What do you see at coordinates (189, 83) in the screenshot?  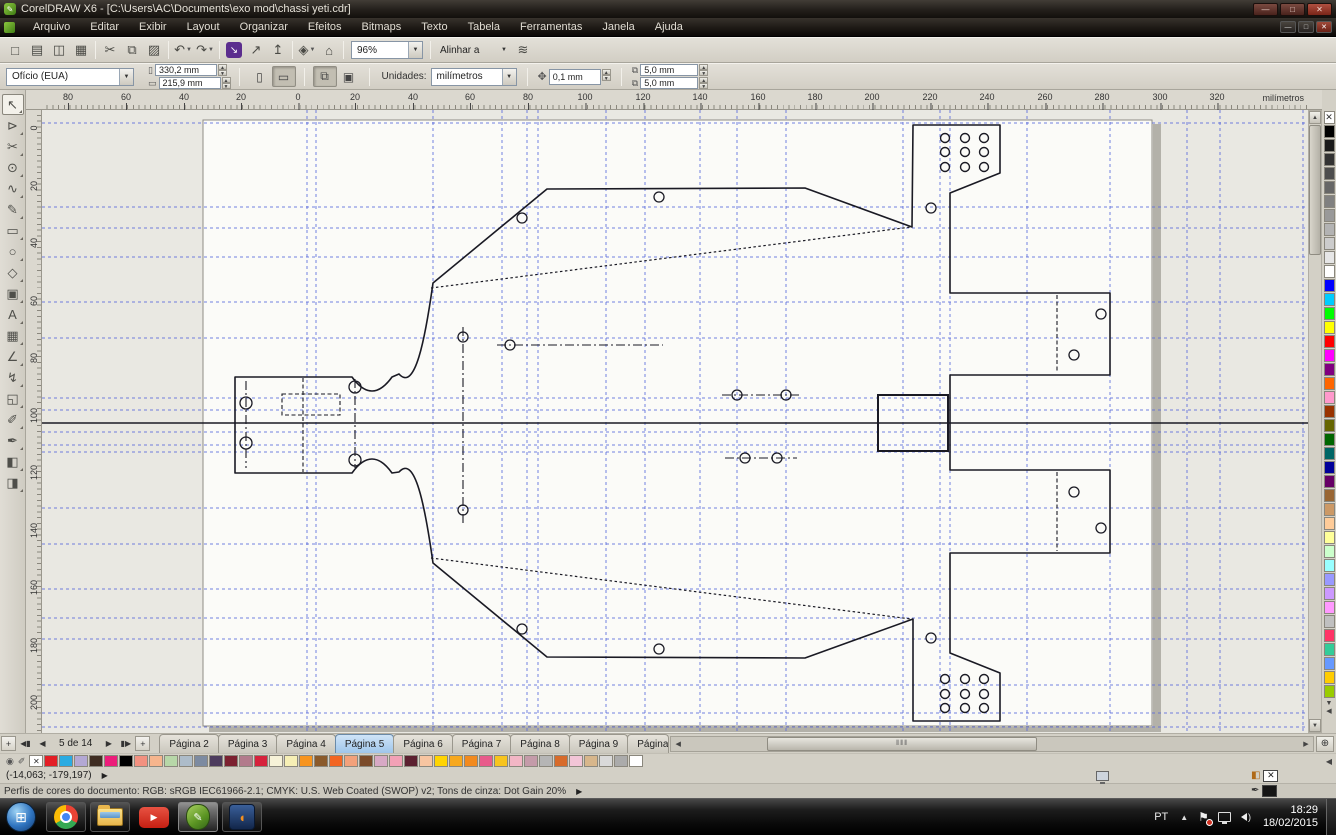 I see `page-height-field: 215,9 mm` at bounding box center [189, 83].